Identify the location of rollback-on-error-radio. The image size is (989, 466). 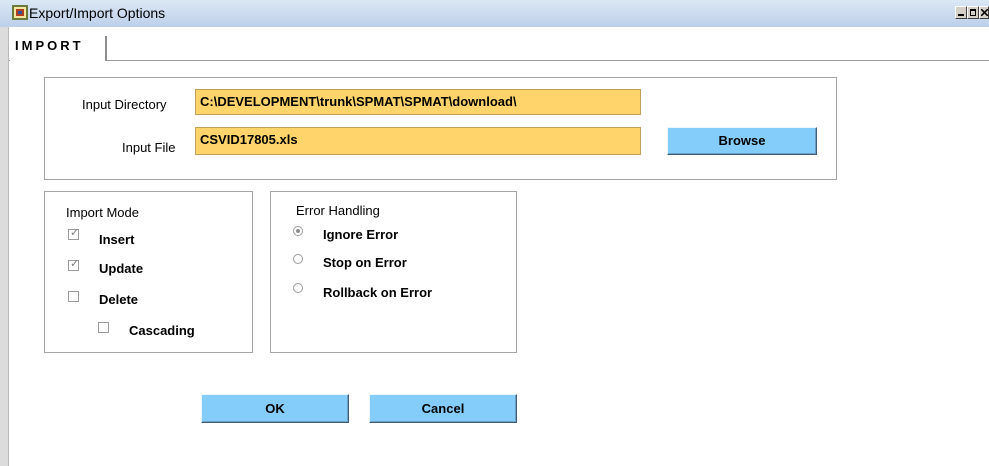
(298, 288).